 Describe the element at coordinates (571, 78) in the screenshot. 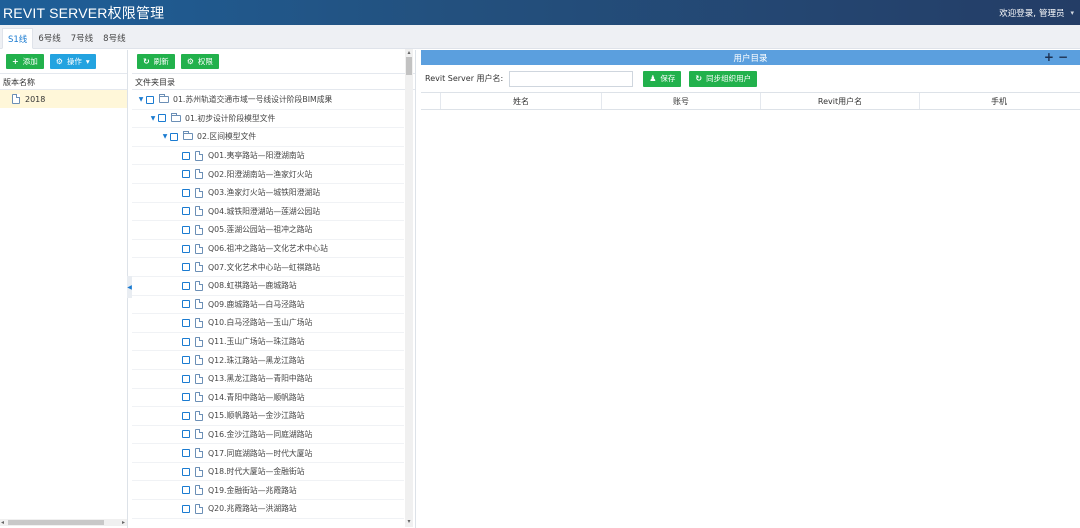

I see `username-input` at that location.